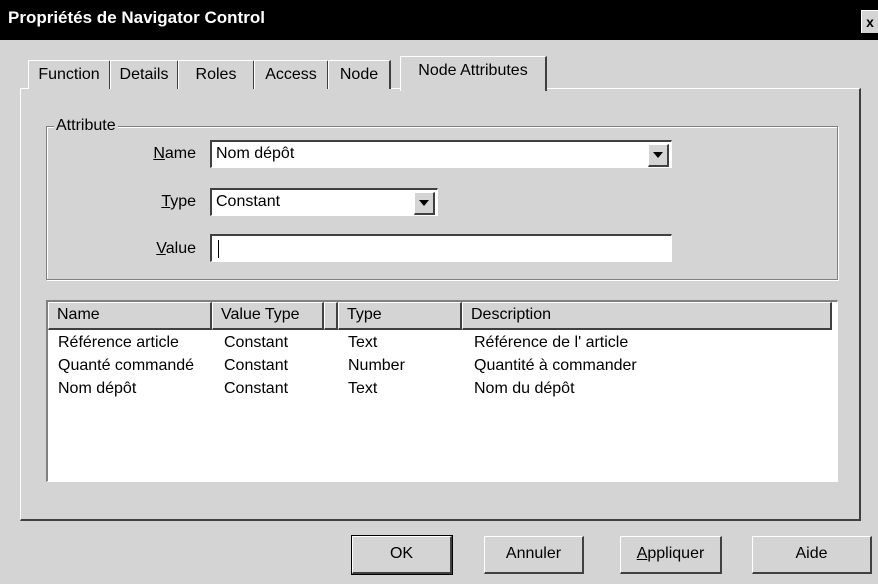 The height and width of the screenshot is (584, 878). I want to click on value-label-mnemonic: V, so click(161, 248).